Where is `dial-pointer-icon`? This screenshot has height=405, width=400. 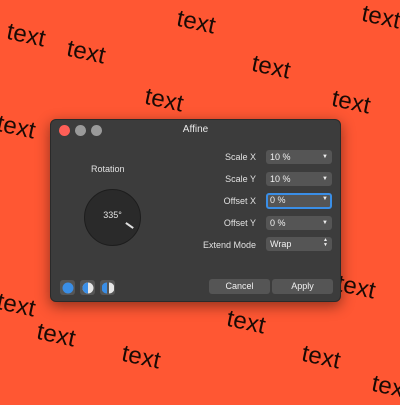
dial-pointer-icon is located at coordinates (129, 225).